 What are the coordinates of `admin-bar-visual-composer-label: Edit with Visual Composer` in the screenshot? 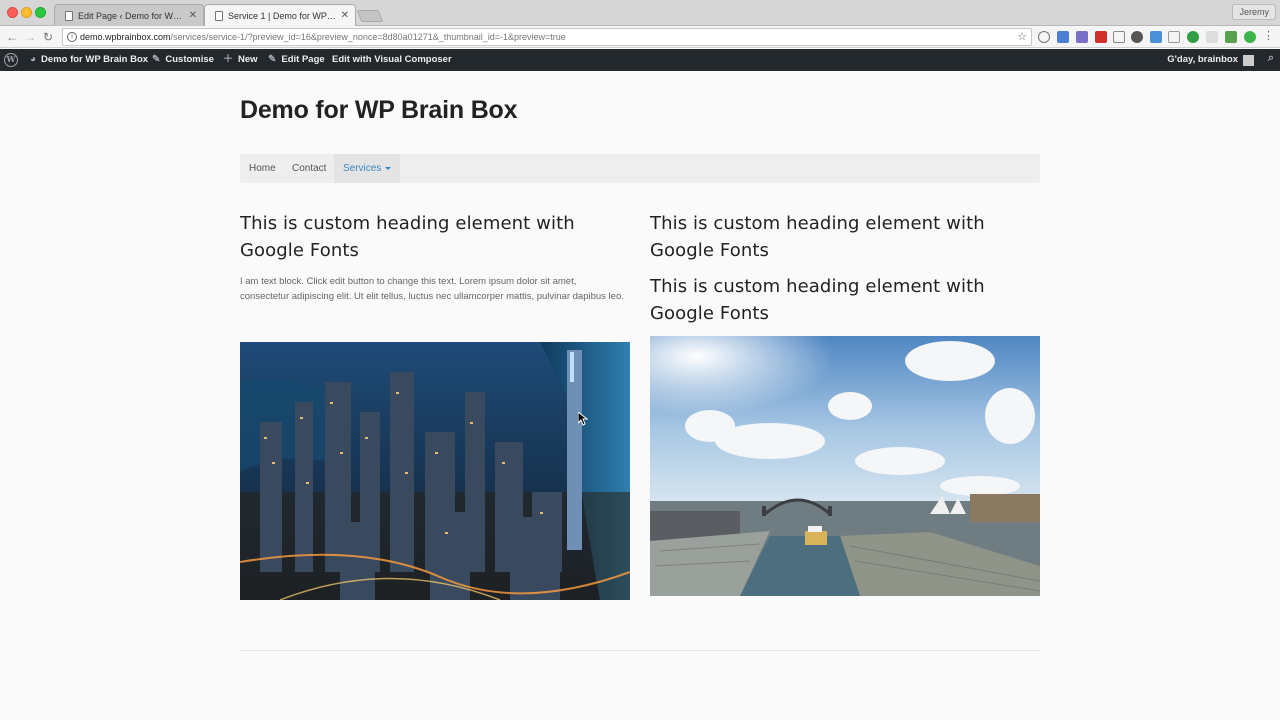 It's located at (392, 59).